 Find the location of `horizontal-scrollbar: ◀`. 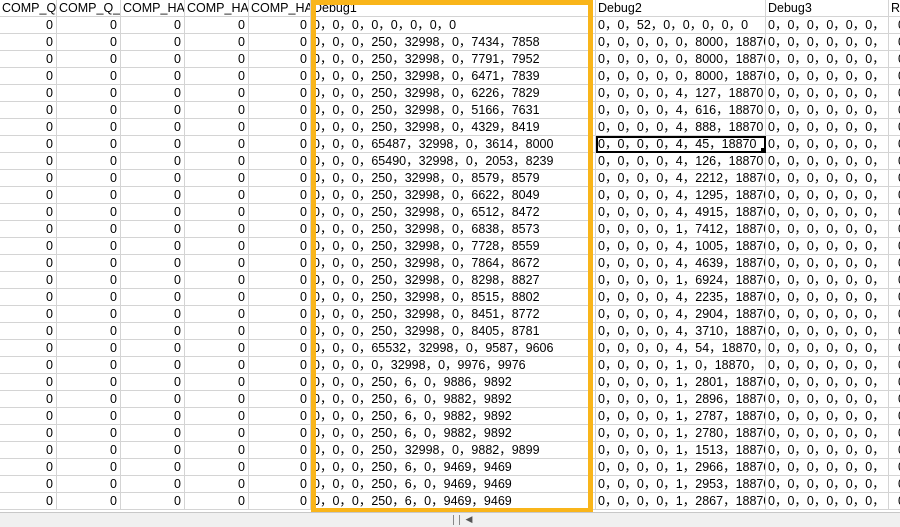

horizontal-scrollbar: ◀ is located at coordinates (450, 519).